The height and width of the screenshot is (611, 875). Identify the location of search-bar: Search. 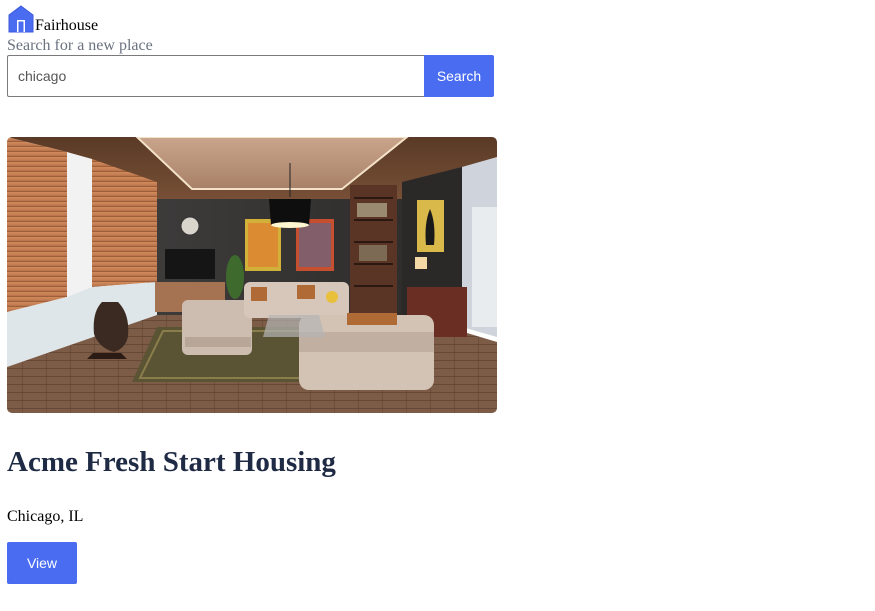
(250, 76).